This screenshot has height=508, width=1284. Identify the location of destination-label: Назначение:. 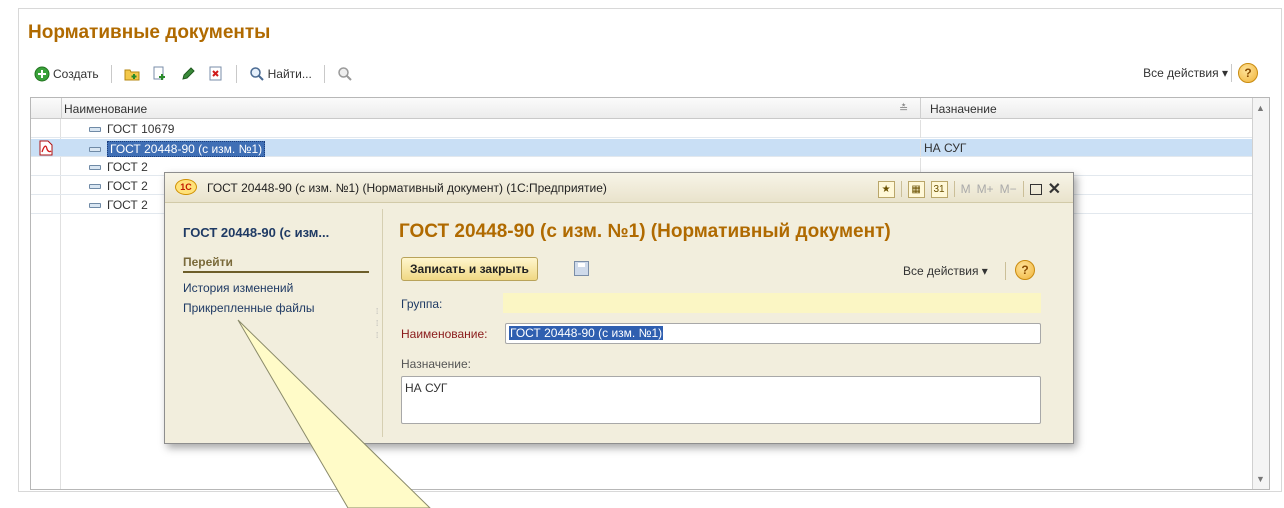
(436, 364).